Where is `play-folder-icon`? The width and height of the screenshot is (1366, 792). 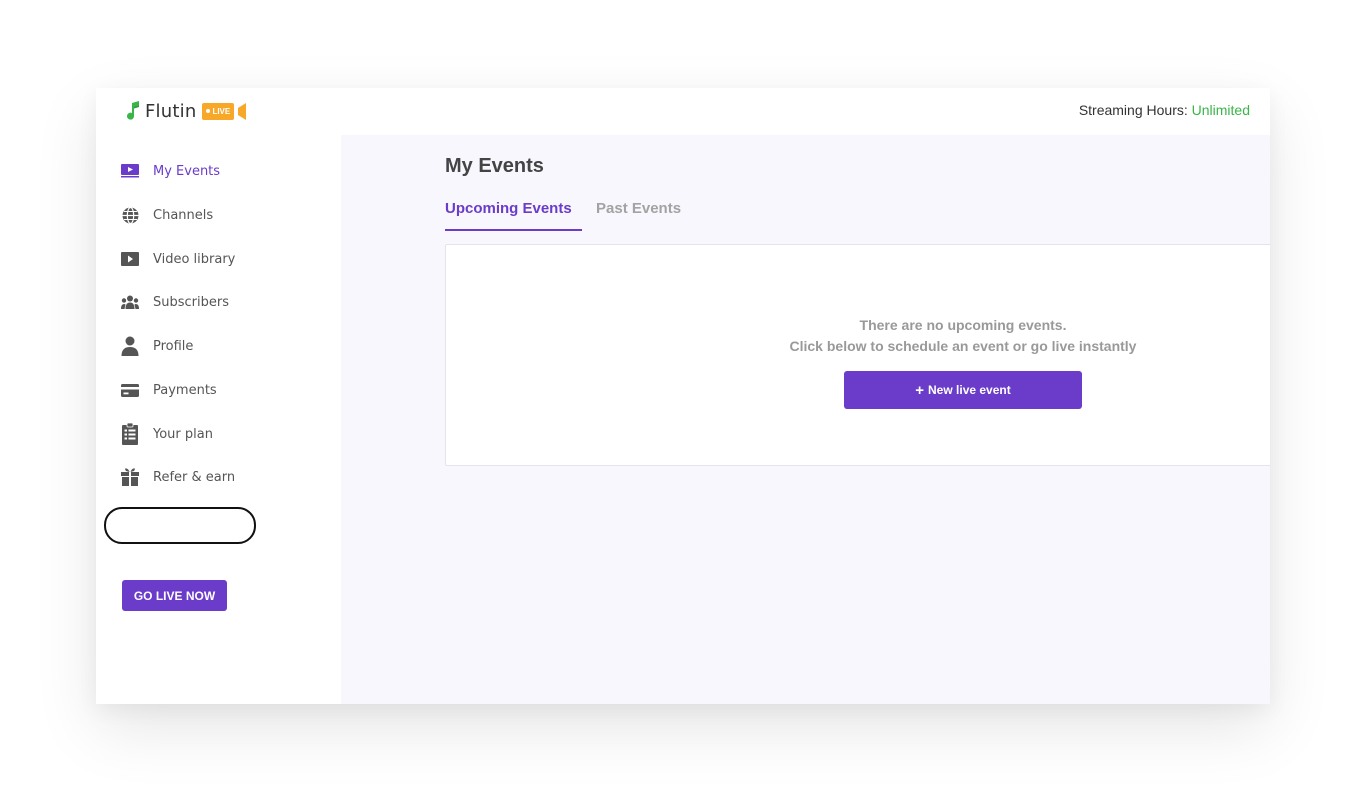 play-folder-icon is located at coordinates (130, 259).